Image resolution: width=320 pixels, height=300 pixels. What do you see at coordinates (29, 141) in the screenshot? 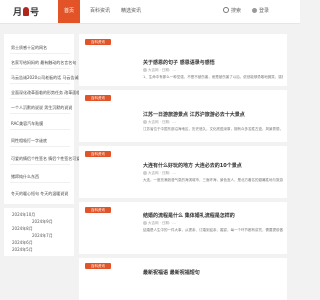
I see `sidebar-link: 同性相吸打一字谜底` at bounding box center [29, 141].